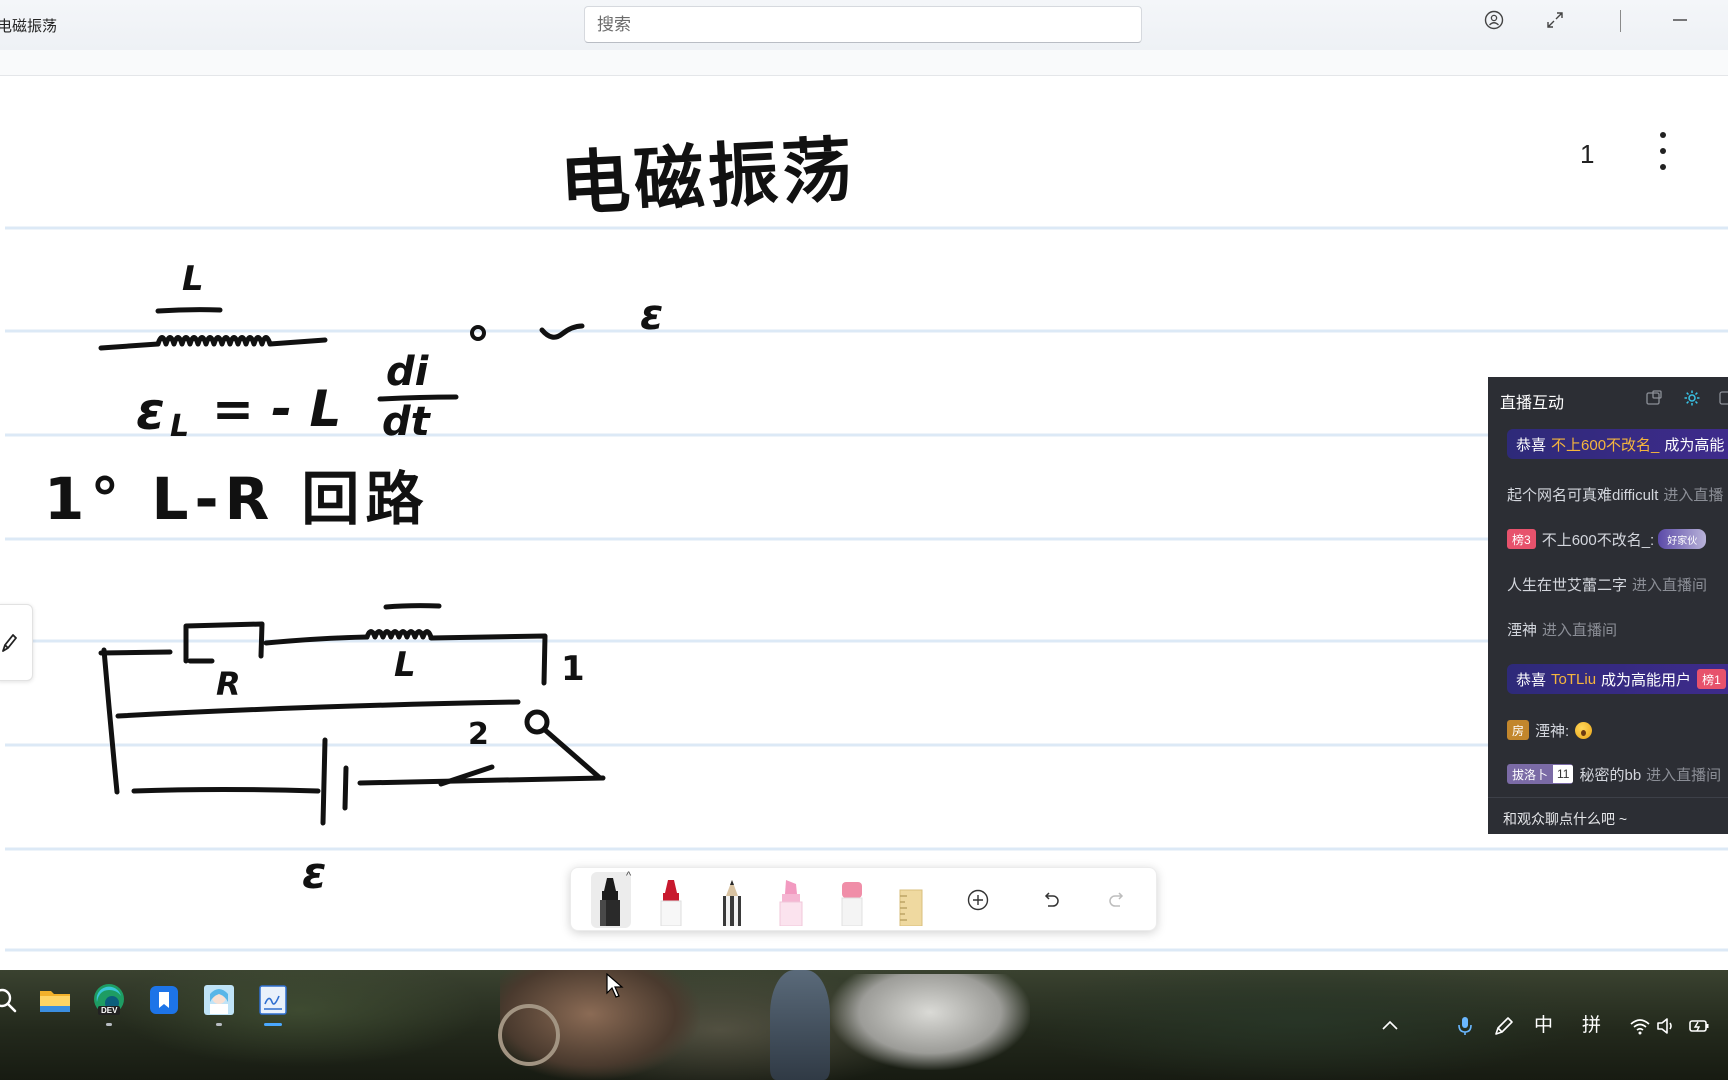 The image size is (1728, 1080). What do you see at coordinates (11, 1000) in the screenshot?
I see `search-icon` at bounding box center [11, 1000].